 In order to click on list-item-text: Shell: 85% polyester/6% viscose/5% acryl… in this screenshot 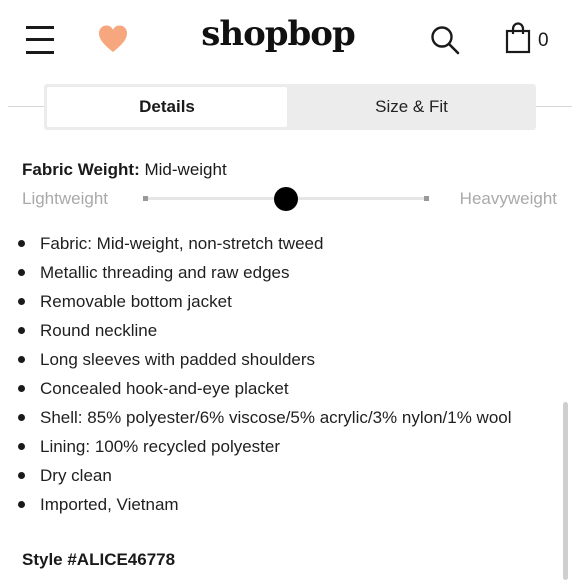, I will do `click(276, 417)`.